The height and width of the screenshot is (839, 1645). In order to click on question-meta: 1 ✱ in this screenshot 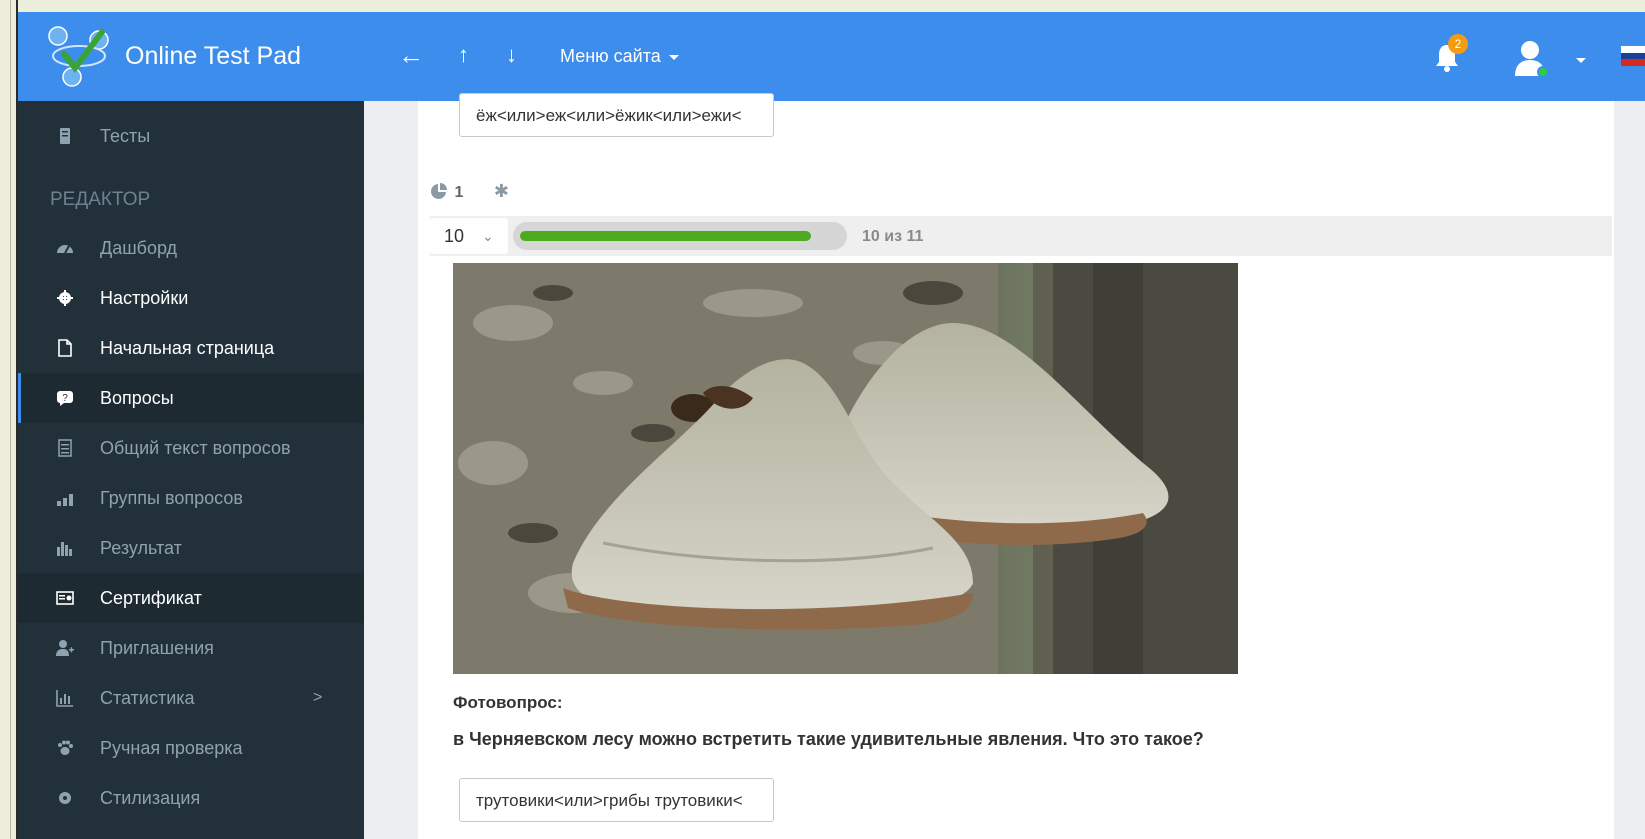, I will do `click(469, 191)`.